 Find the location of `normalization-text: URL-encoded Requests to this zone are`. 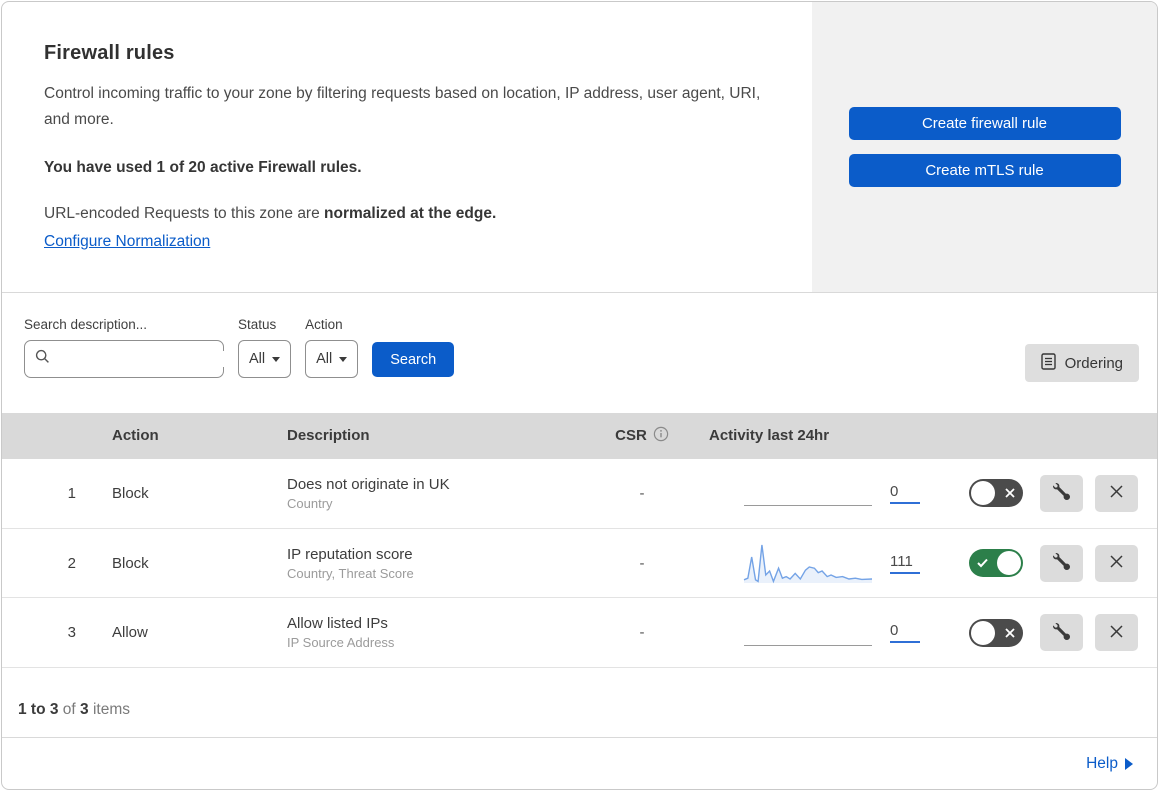

normalization-text: URL-encoded Requests to this zone are is located at coordinates (182, 214).